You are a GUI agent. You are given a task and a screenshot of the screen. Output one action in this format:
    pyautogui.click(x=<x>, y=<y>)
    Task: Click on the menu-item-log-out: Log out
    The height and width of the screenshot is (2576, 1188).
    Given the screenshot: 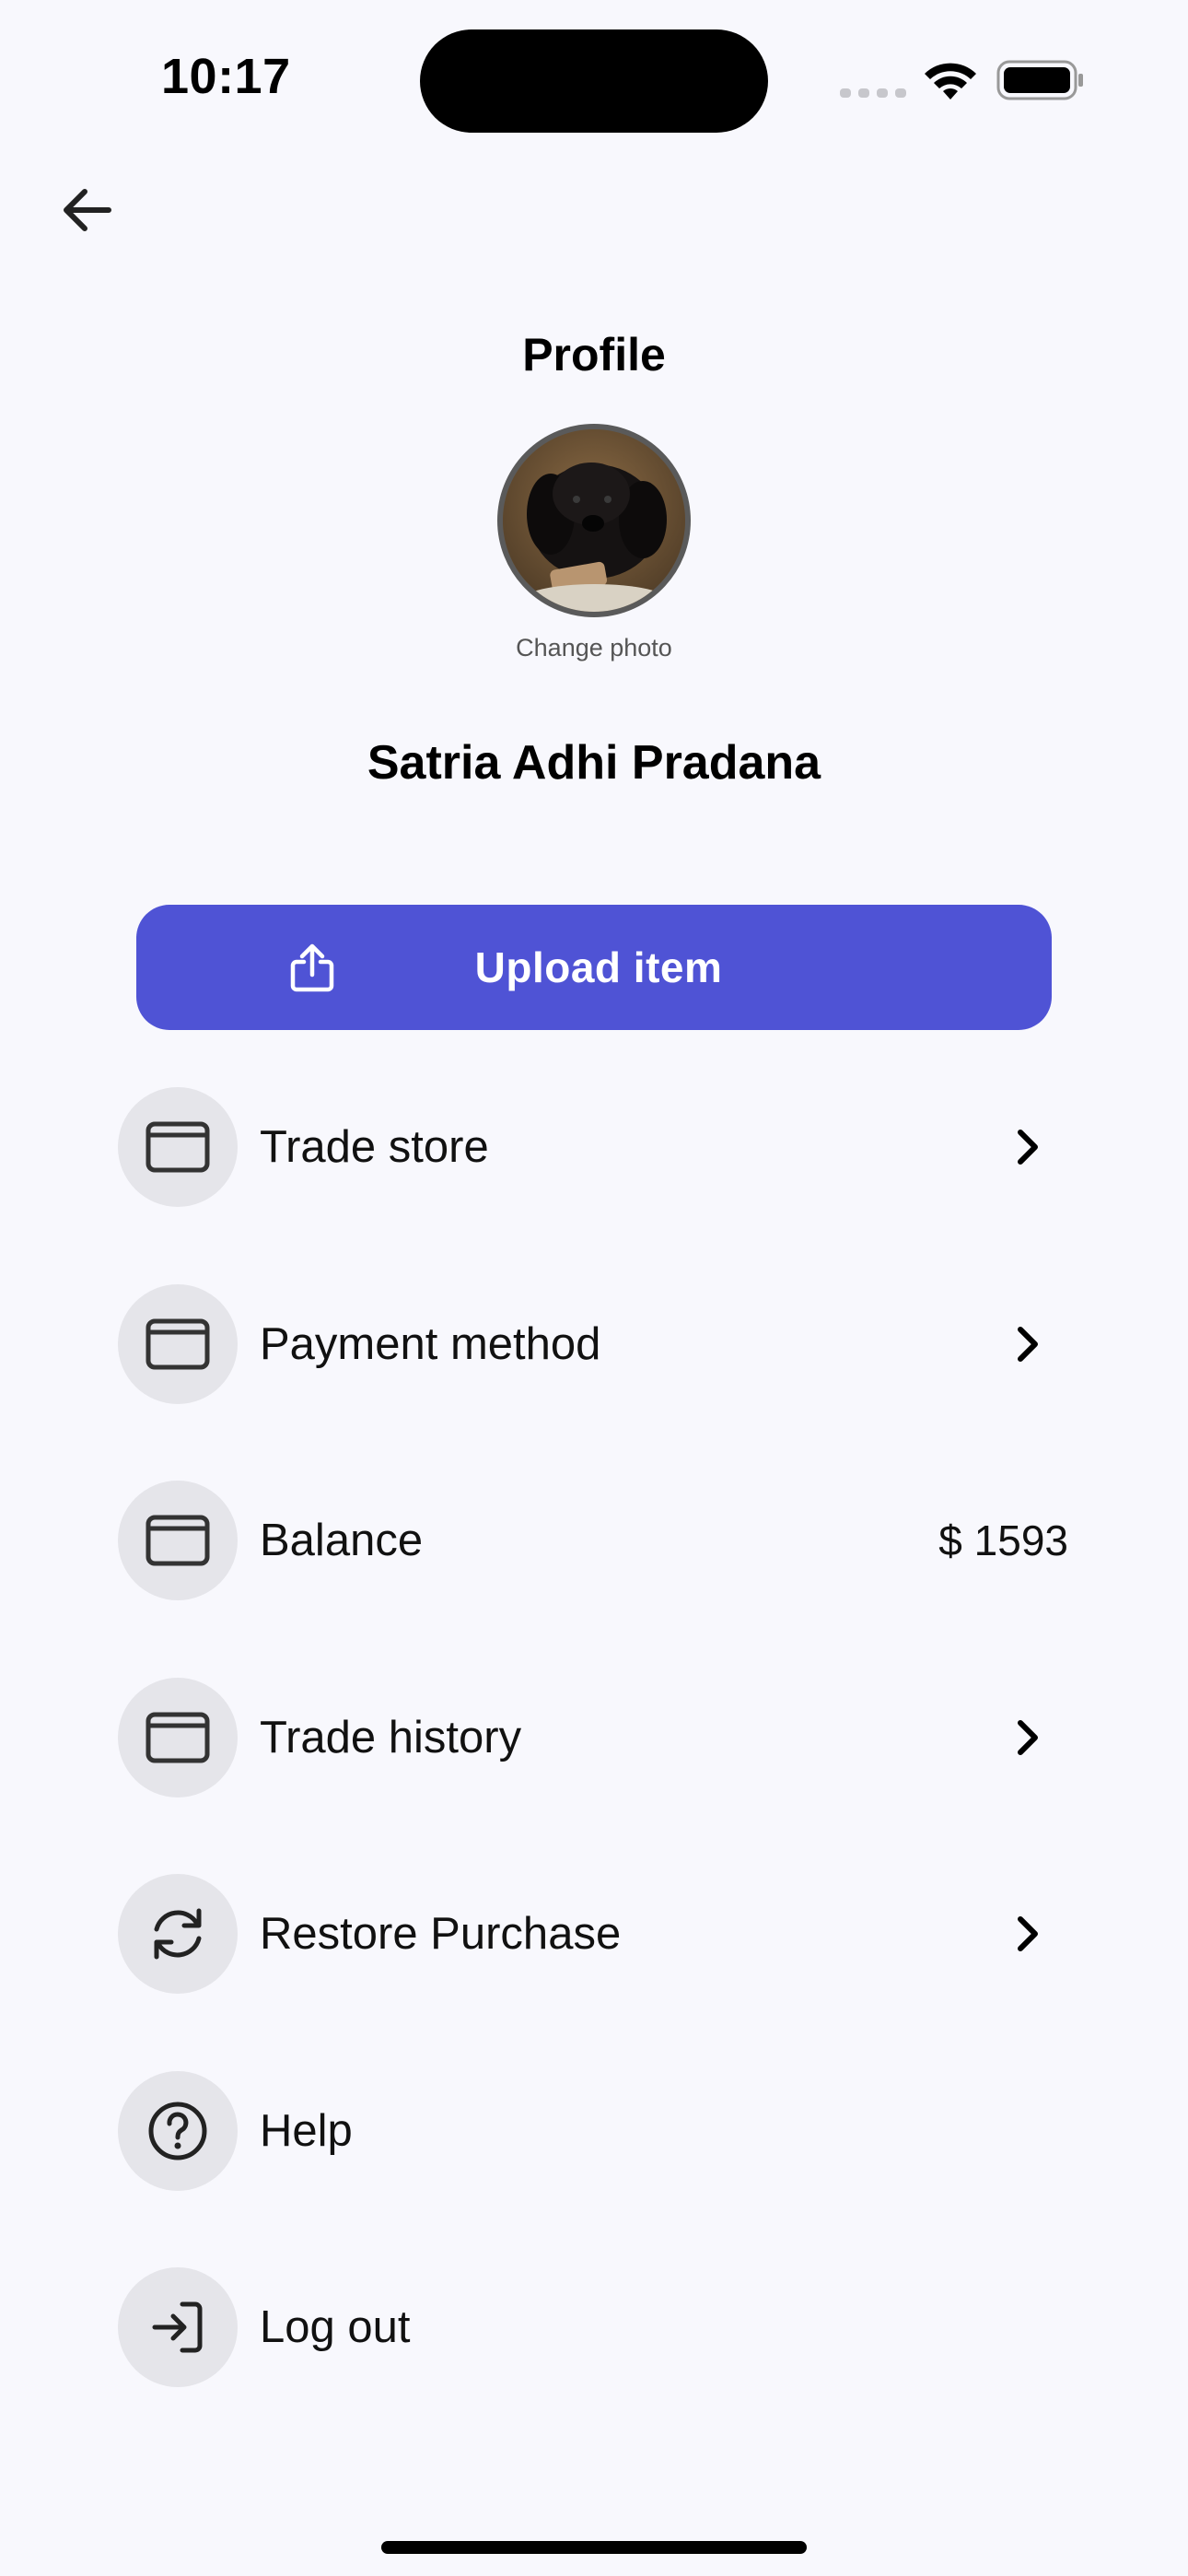 What is the action you would take?
    pyautogui.click(x=597, y=2327)
    